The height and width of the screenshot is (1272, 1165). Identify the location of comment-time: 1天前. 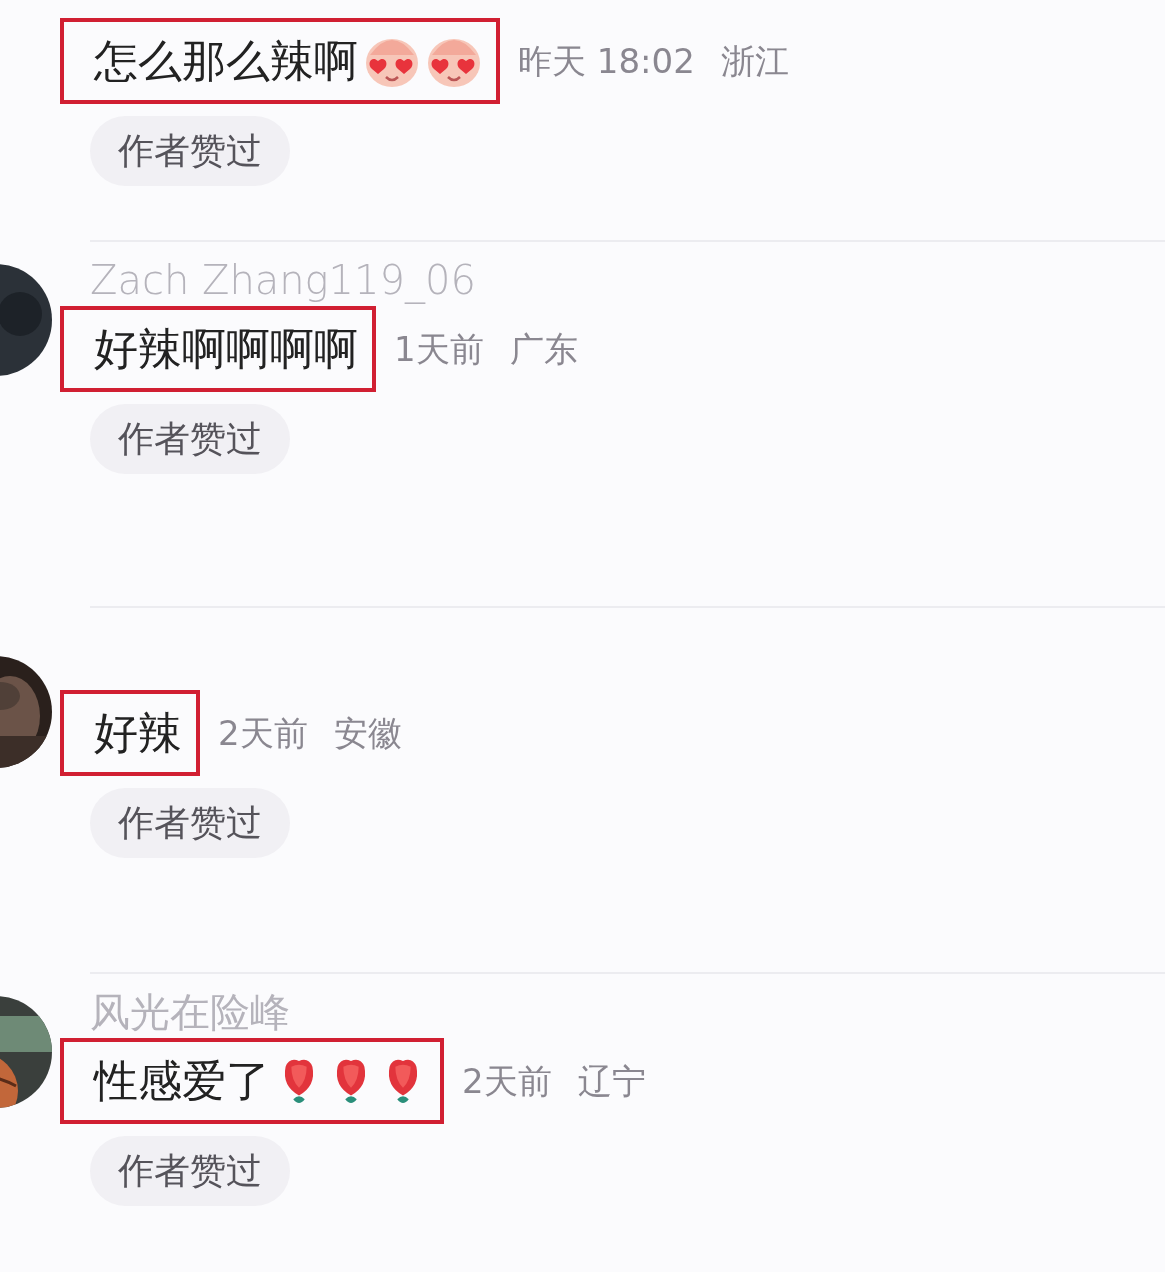
(439, 349).